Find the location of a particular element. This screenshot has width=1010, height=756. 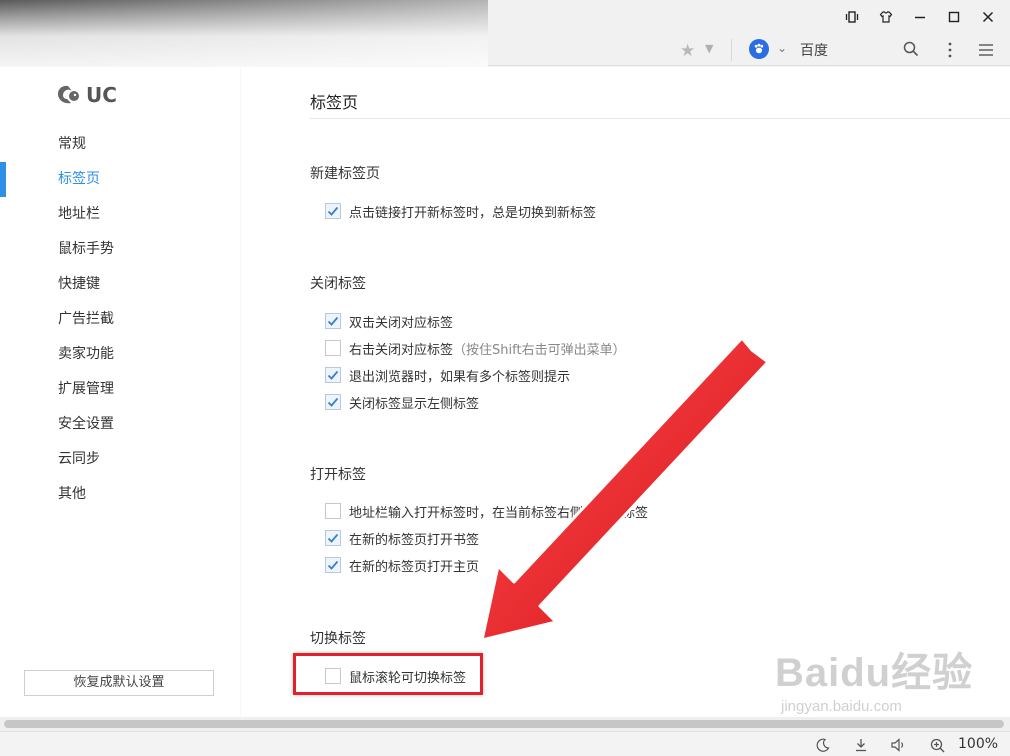

sidebar-item-seller-tools: 卖家功能 is located at coordinates (120, 354).